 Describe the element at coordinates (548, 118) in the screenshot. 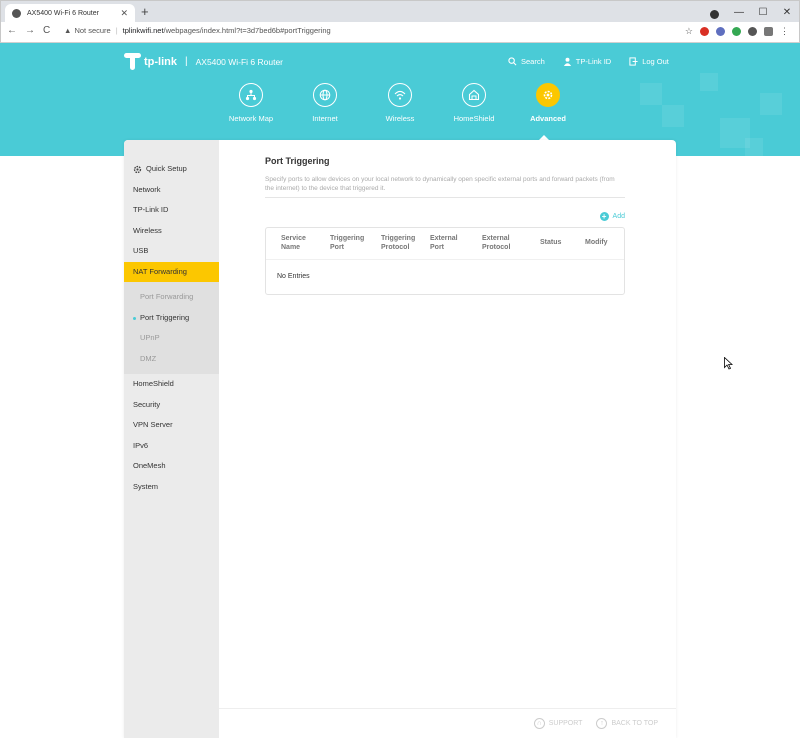

I see `nav-label: Advanced` at that location.